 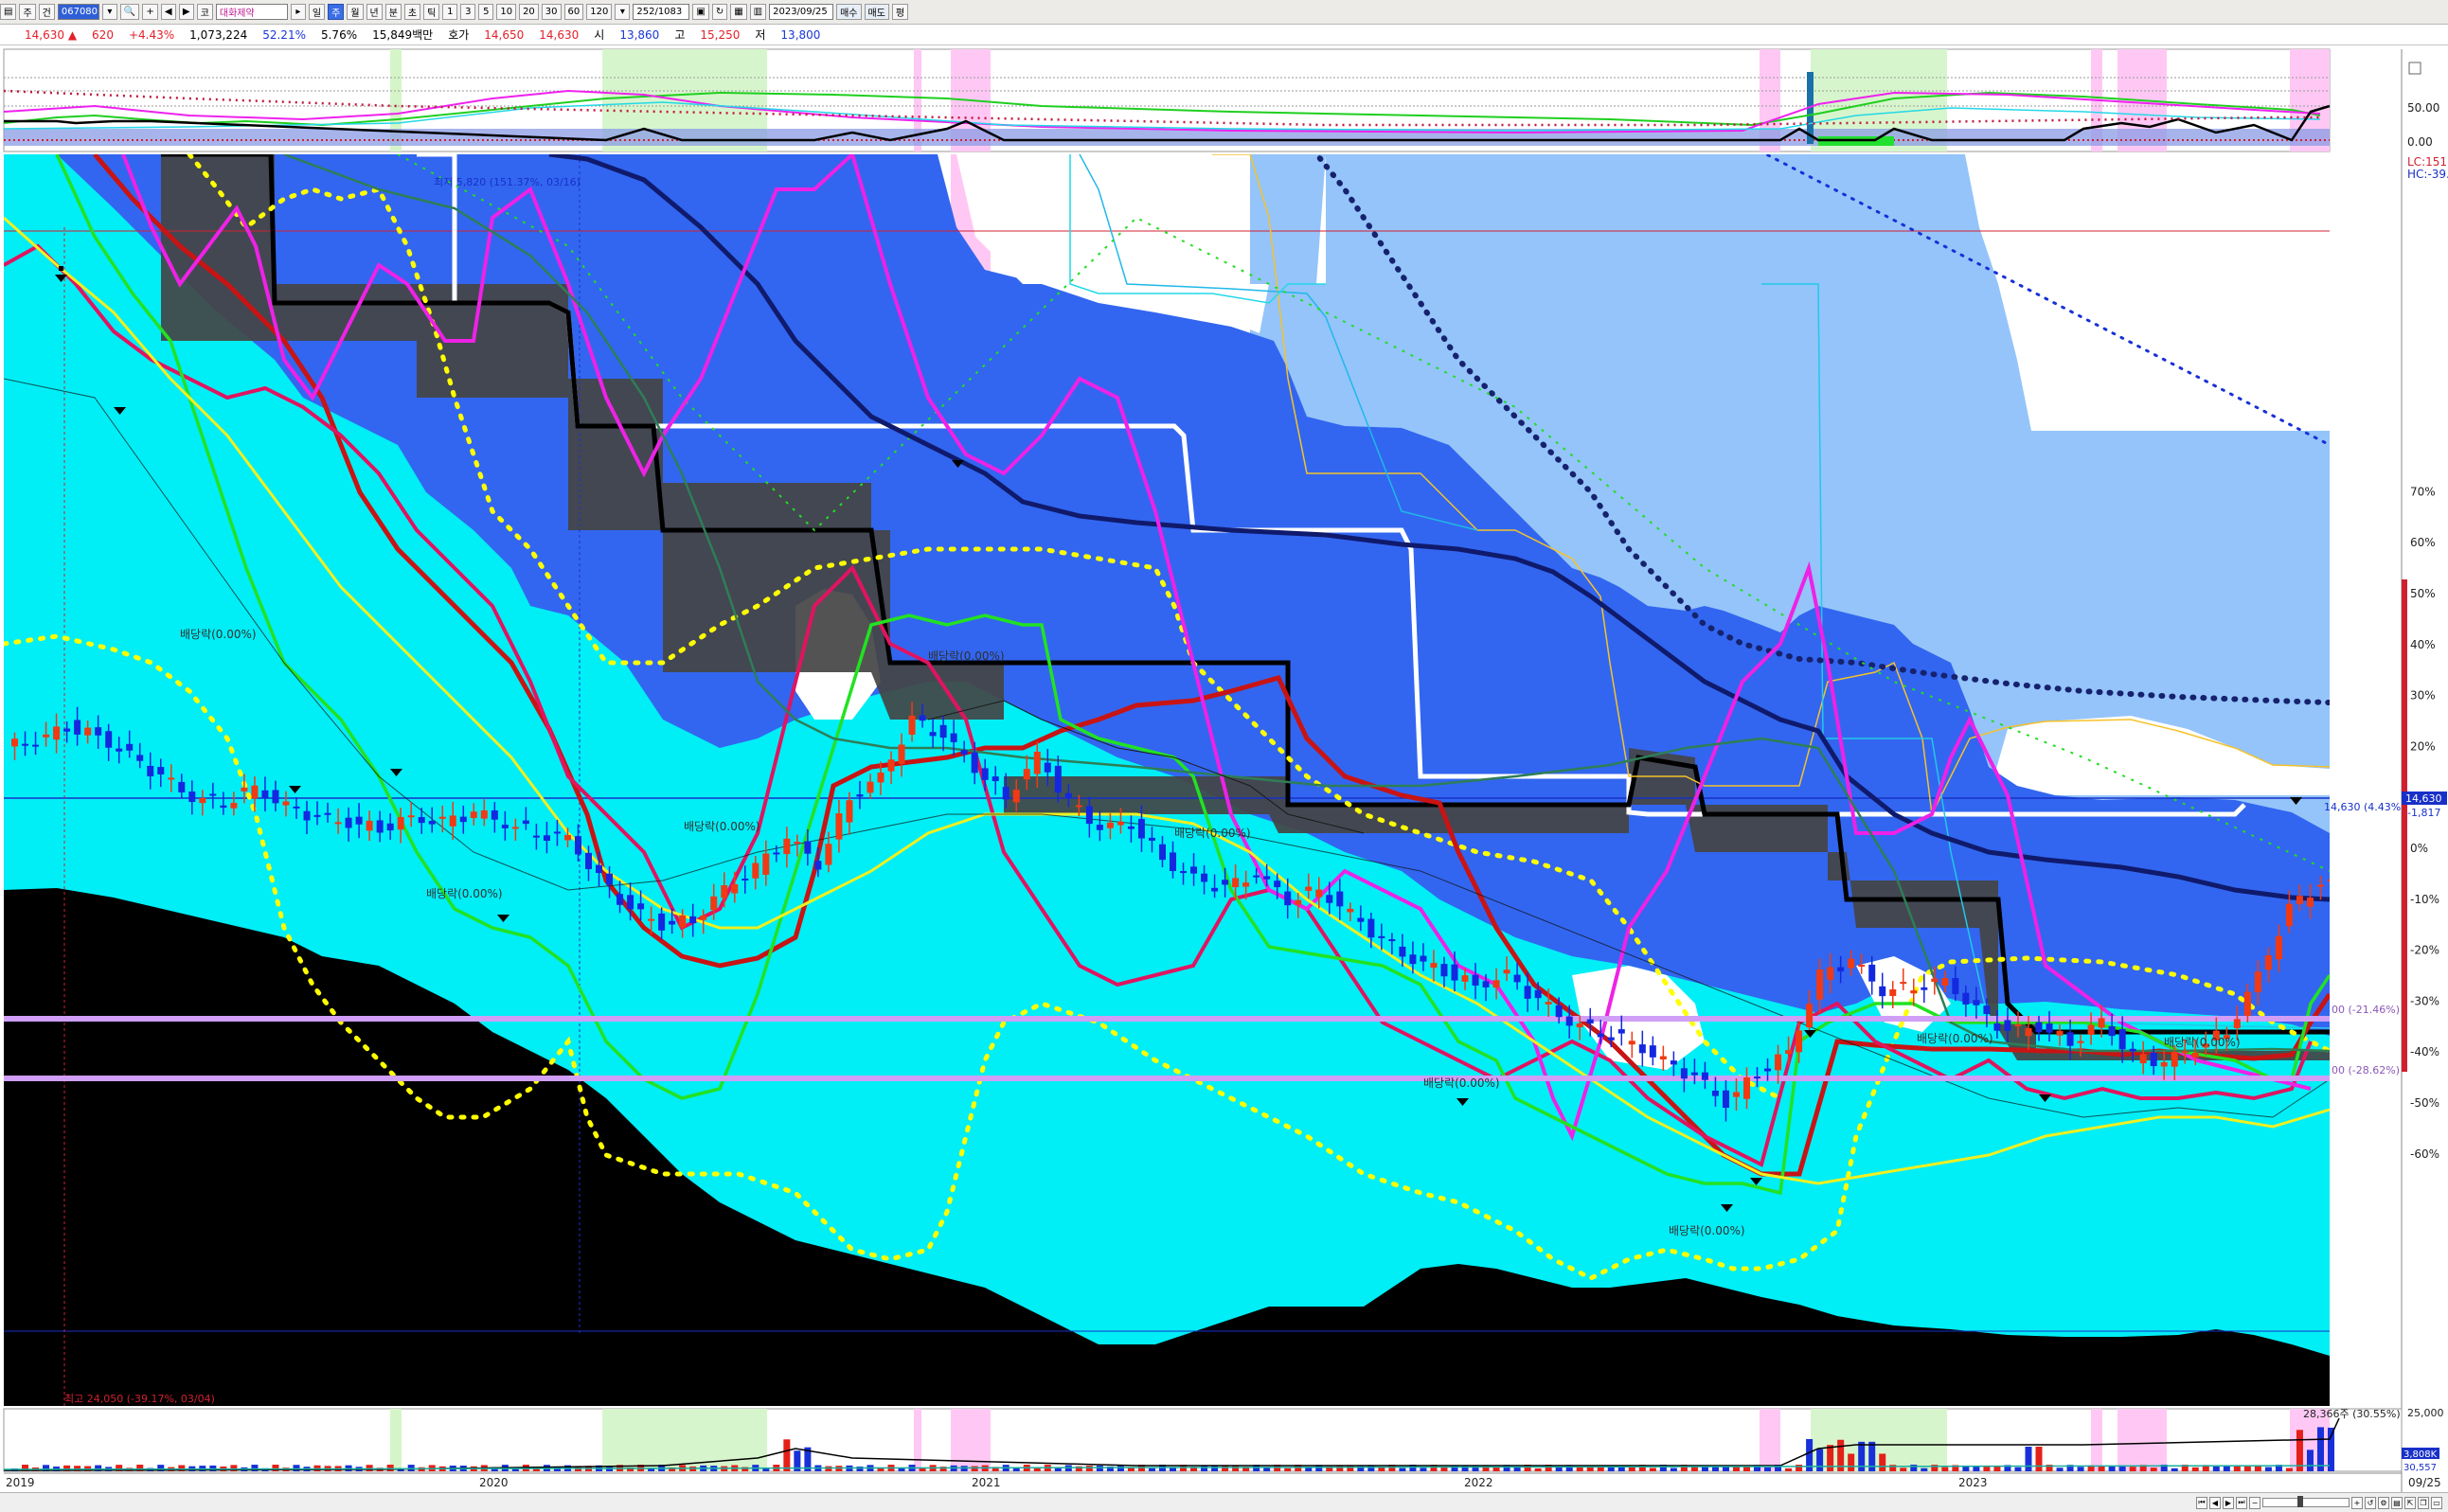 I want to click on zoom-in-icon: +, so click(x=2357, y=1502).